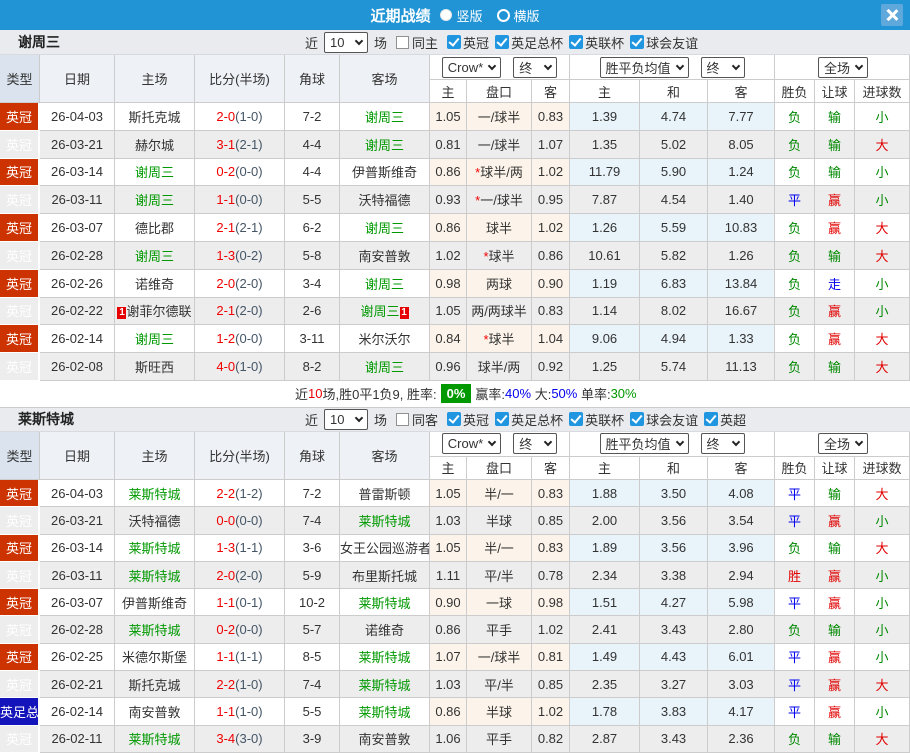  What do you see at coordinates (499, 576) in the screenshot?
I see `handicap-line: 平/半` at bounding box center [499, 576].